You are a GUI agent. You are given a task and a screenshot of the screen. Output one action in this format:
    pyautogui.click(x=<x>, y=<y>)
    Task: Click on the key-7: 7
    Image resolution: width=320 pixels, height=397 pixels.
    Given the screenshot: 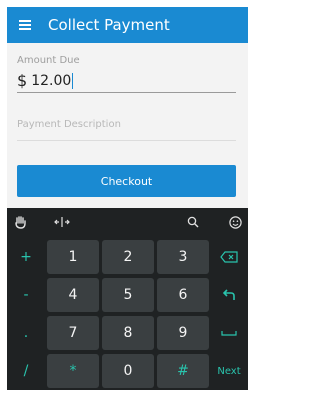 What is the action you would take?
    pyautogui.click(x=73, y=333)
    